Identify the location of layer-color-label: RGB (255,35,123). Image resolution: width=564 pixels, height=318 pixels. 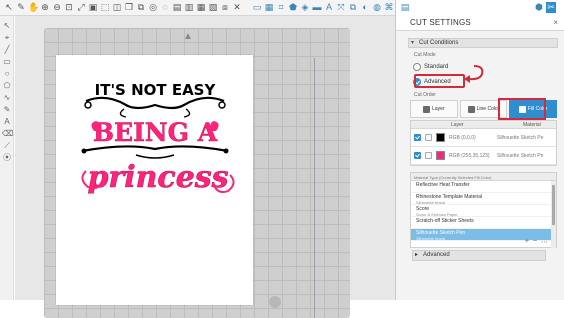
(469, 156).